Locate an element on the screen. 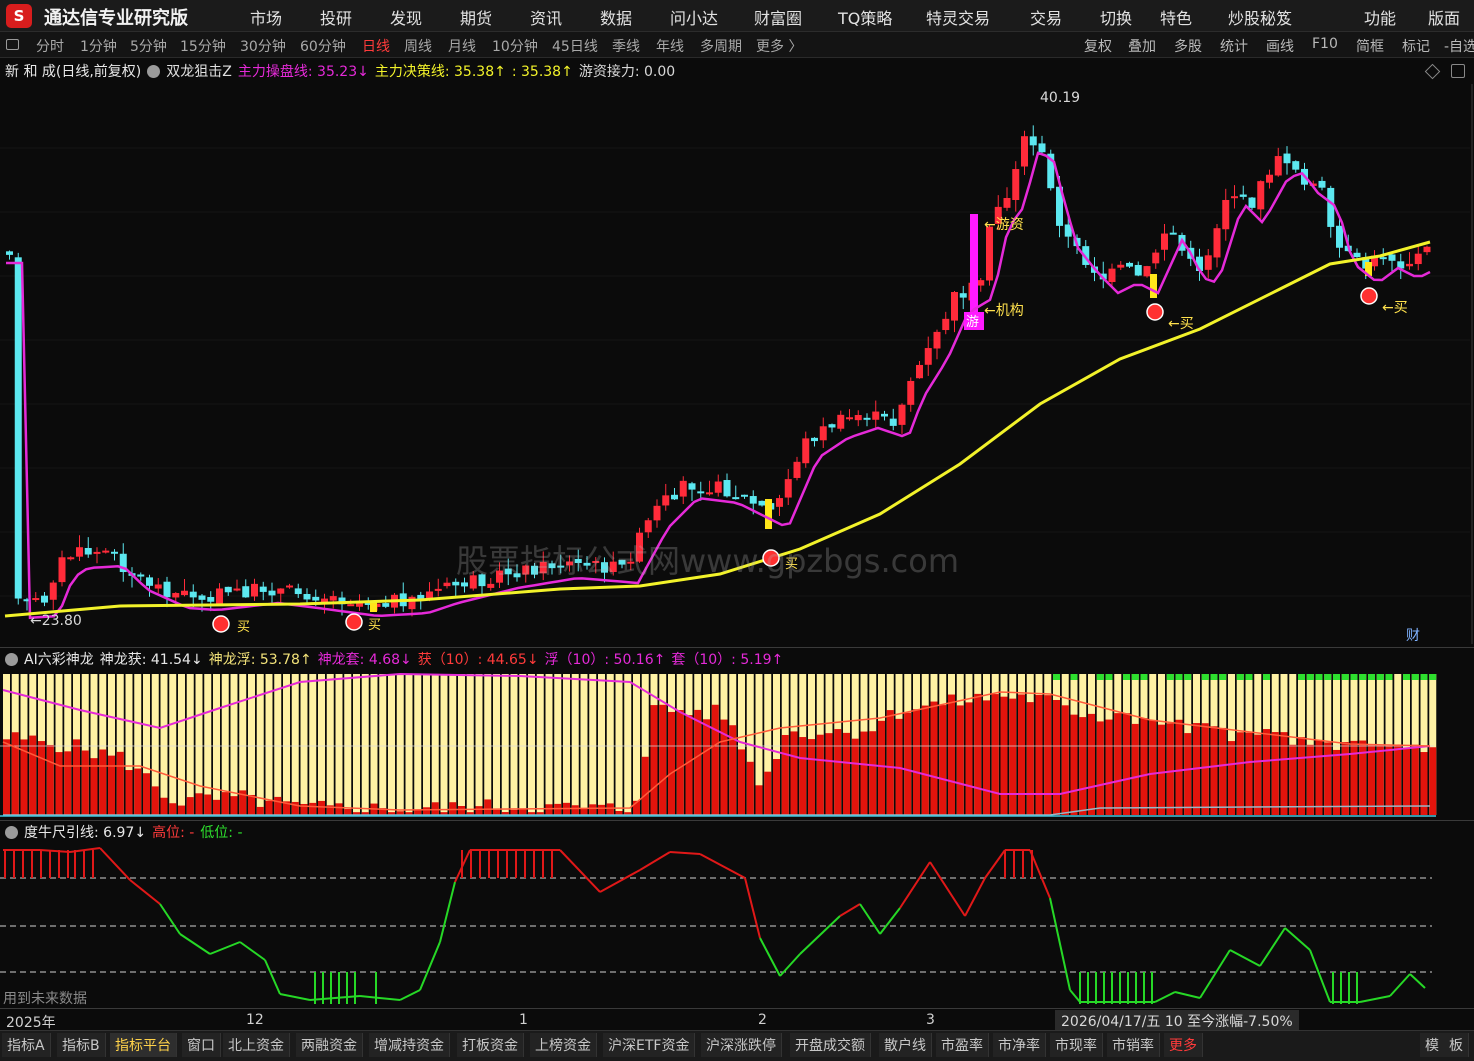  menu-news: 资讯 is located at coordinates (546, 17).